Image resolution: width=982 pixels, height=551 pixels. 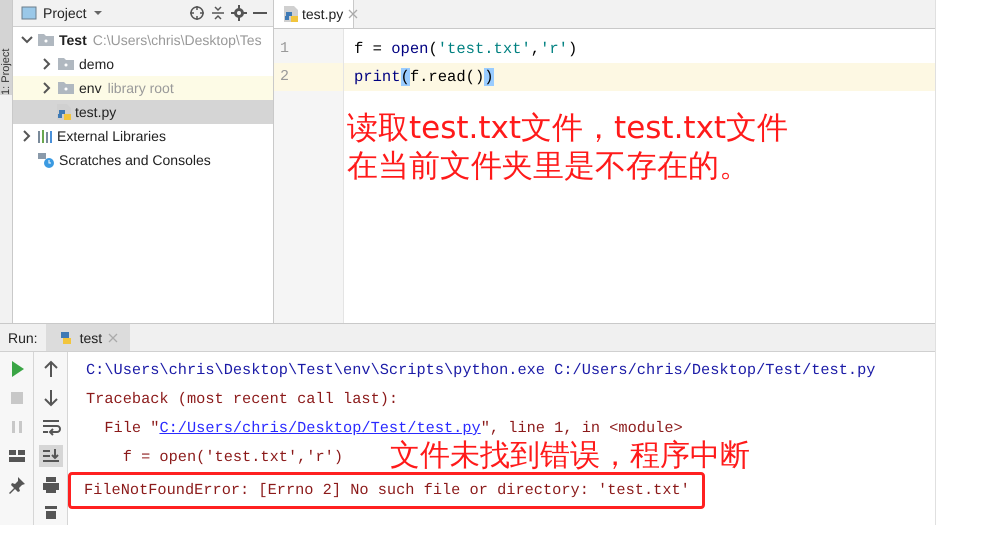 I want to click on line-number: 1, so click(x=285, y=48).